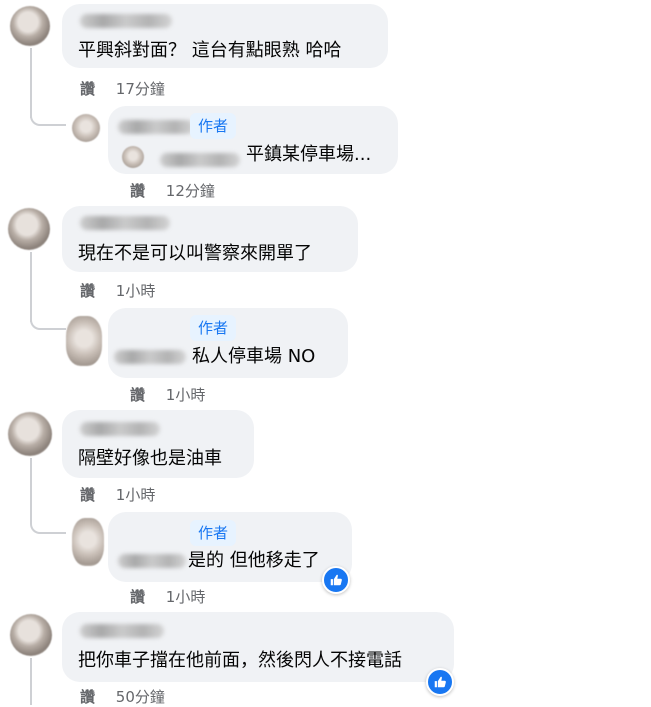 The width and height of the screenshot is (651, 707). Describe the element at coordinates (150, 458) in the screenshot. I see `comment-text: 隔壁好像也是油車` at that location.